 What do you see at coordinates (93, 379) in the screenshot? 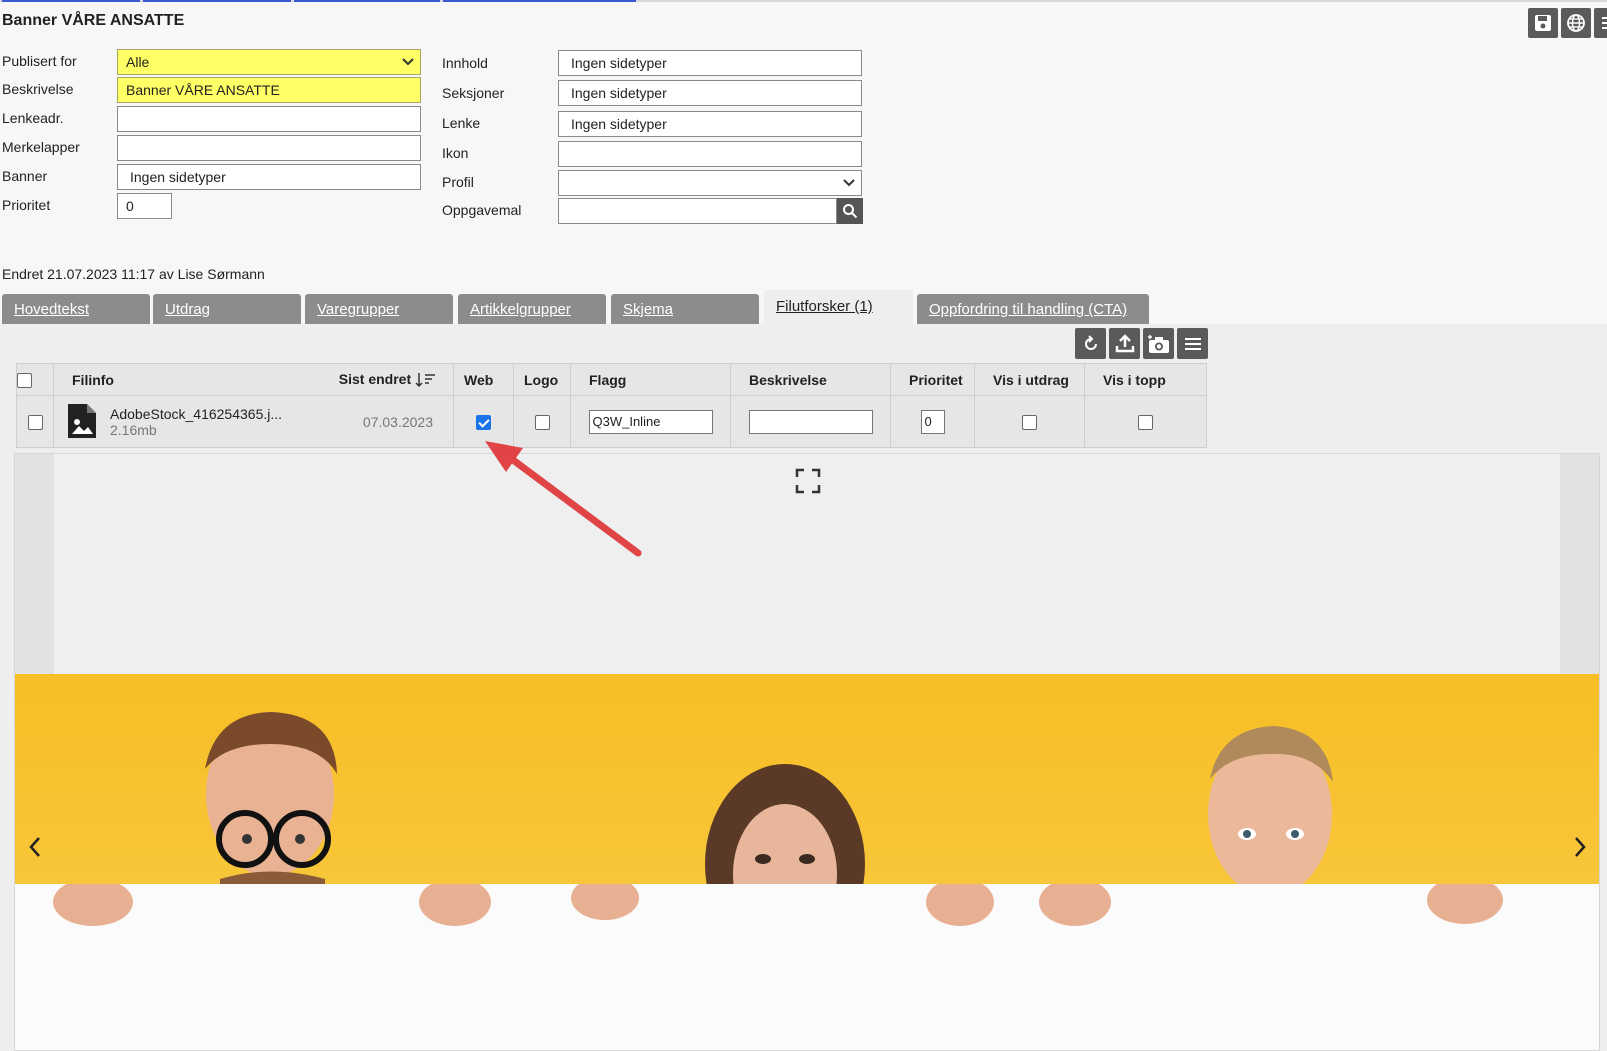
I see `header-filinfo: Filinfo` at bounding box center [93, 379].